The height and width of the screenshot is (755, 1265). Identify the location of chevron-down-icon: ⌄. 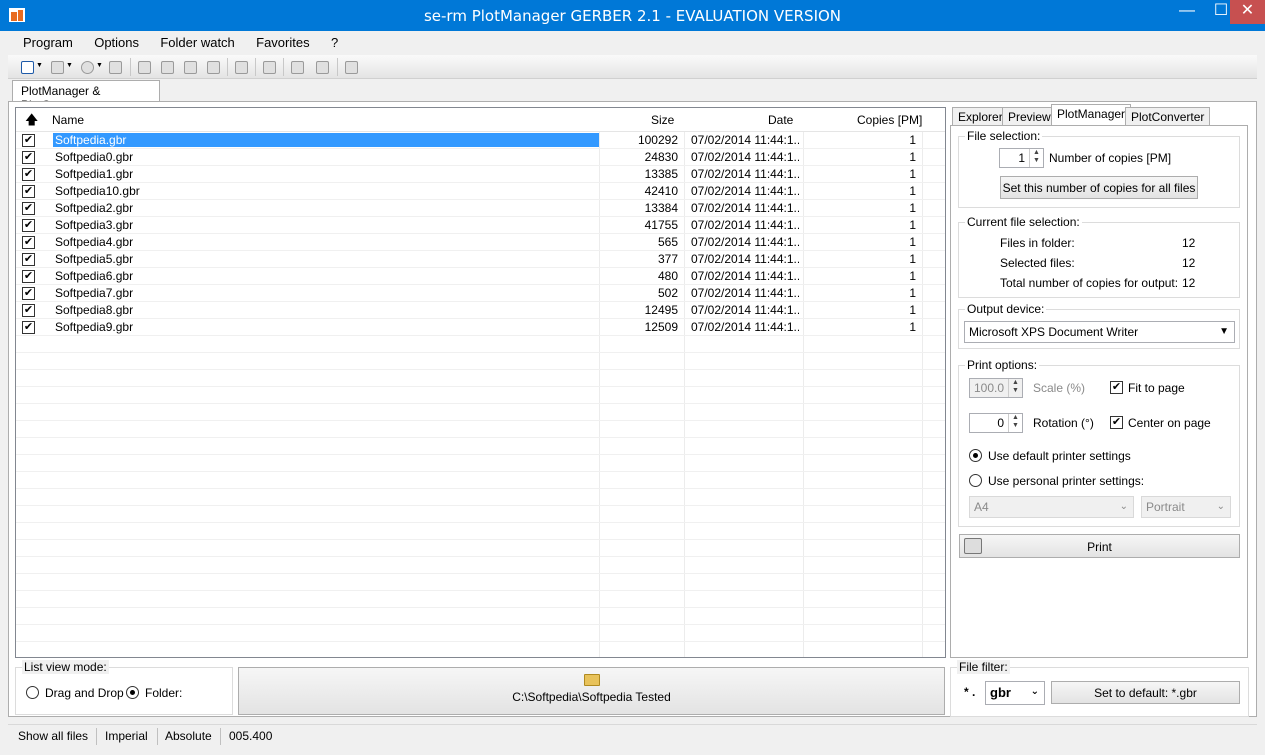
(1123, 506).